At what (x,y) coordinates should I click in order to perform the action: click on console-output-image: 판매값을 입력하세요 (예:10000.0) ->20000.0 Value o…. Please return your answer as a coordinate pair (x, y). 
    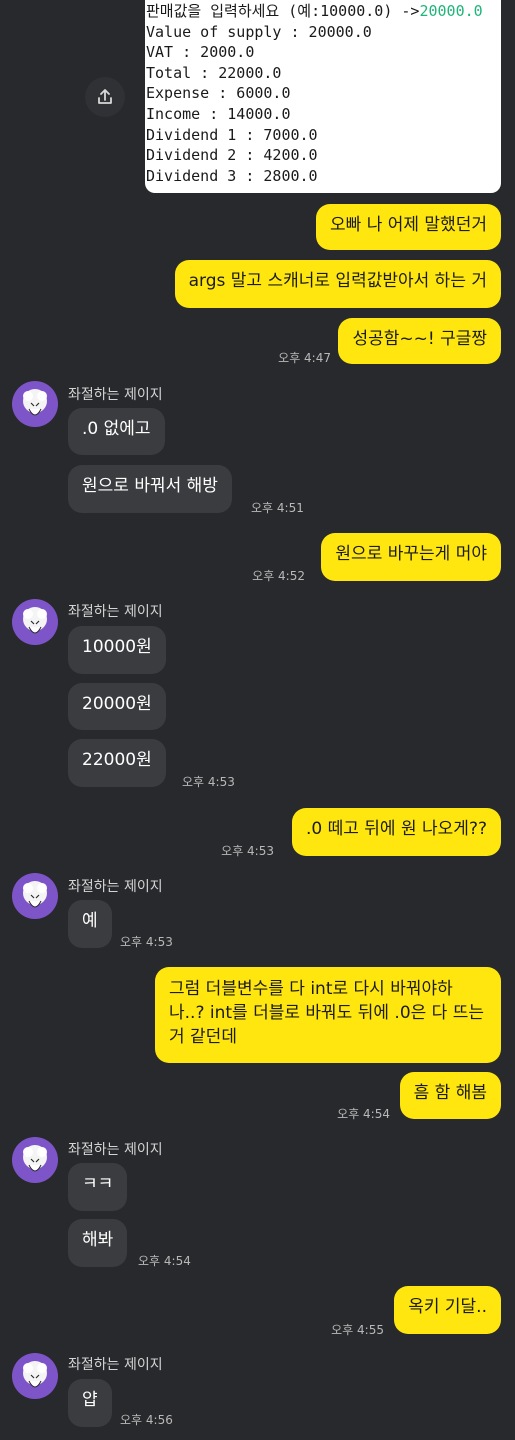
    Looking at the image, I should click on (323, 96).